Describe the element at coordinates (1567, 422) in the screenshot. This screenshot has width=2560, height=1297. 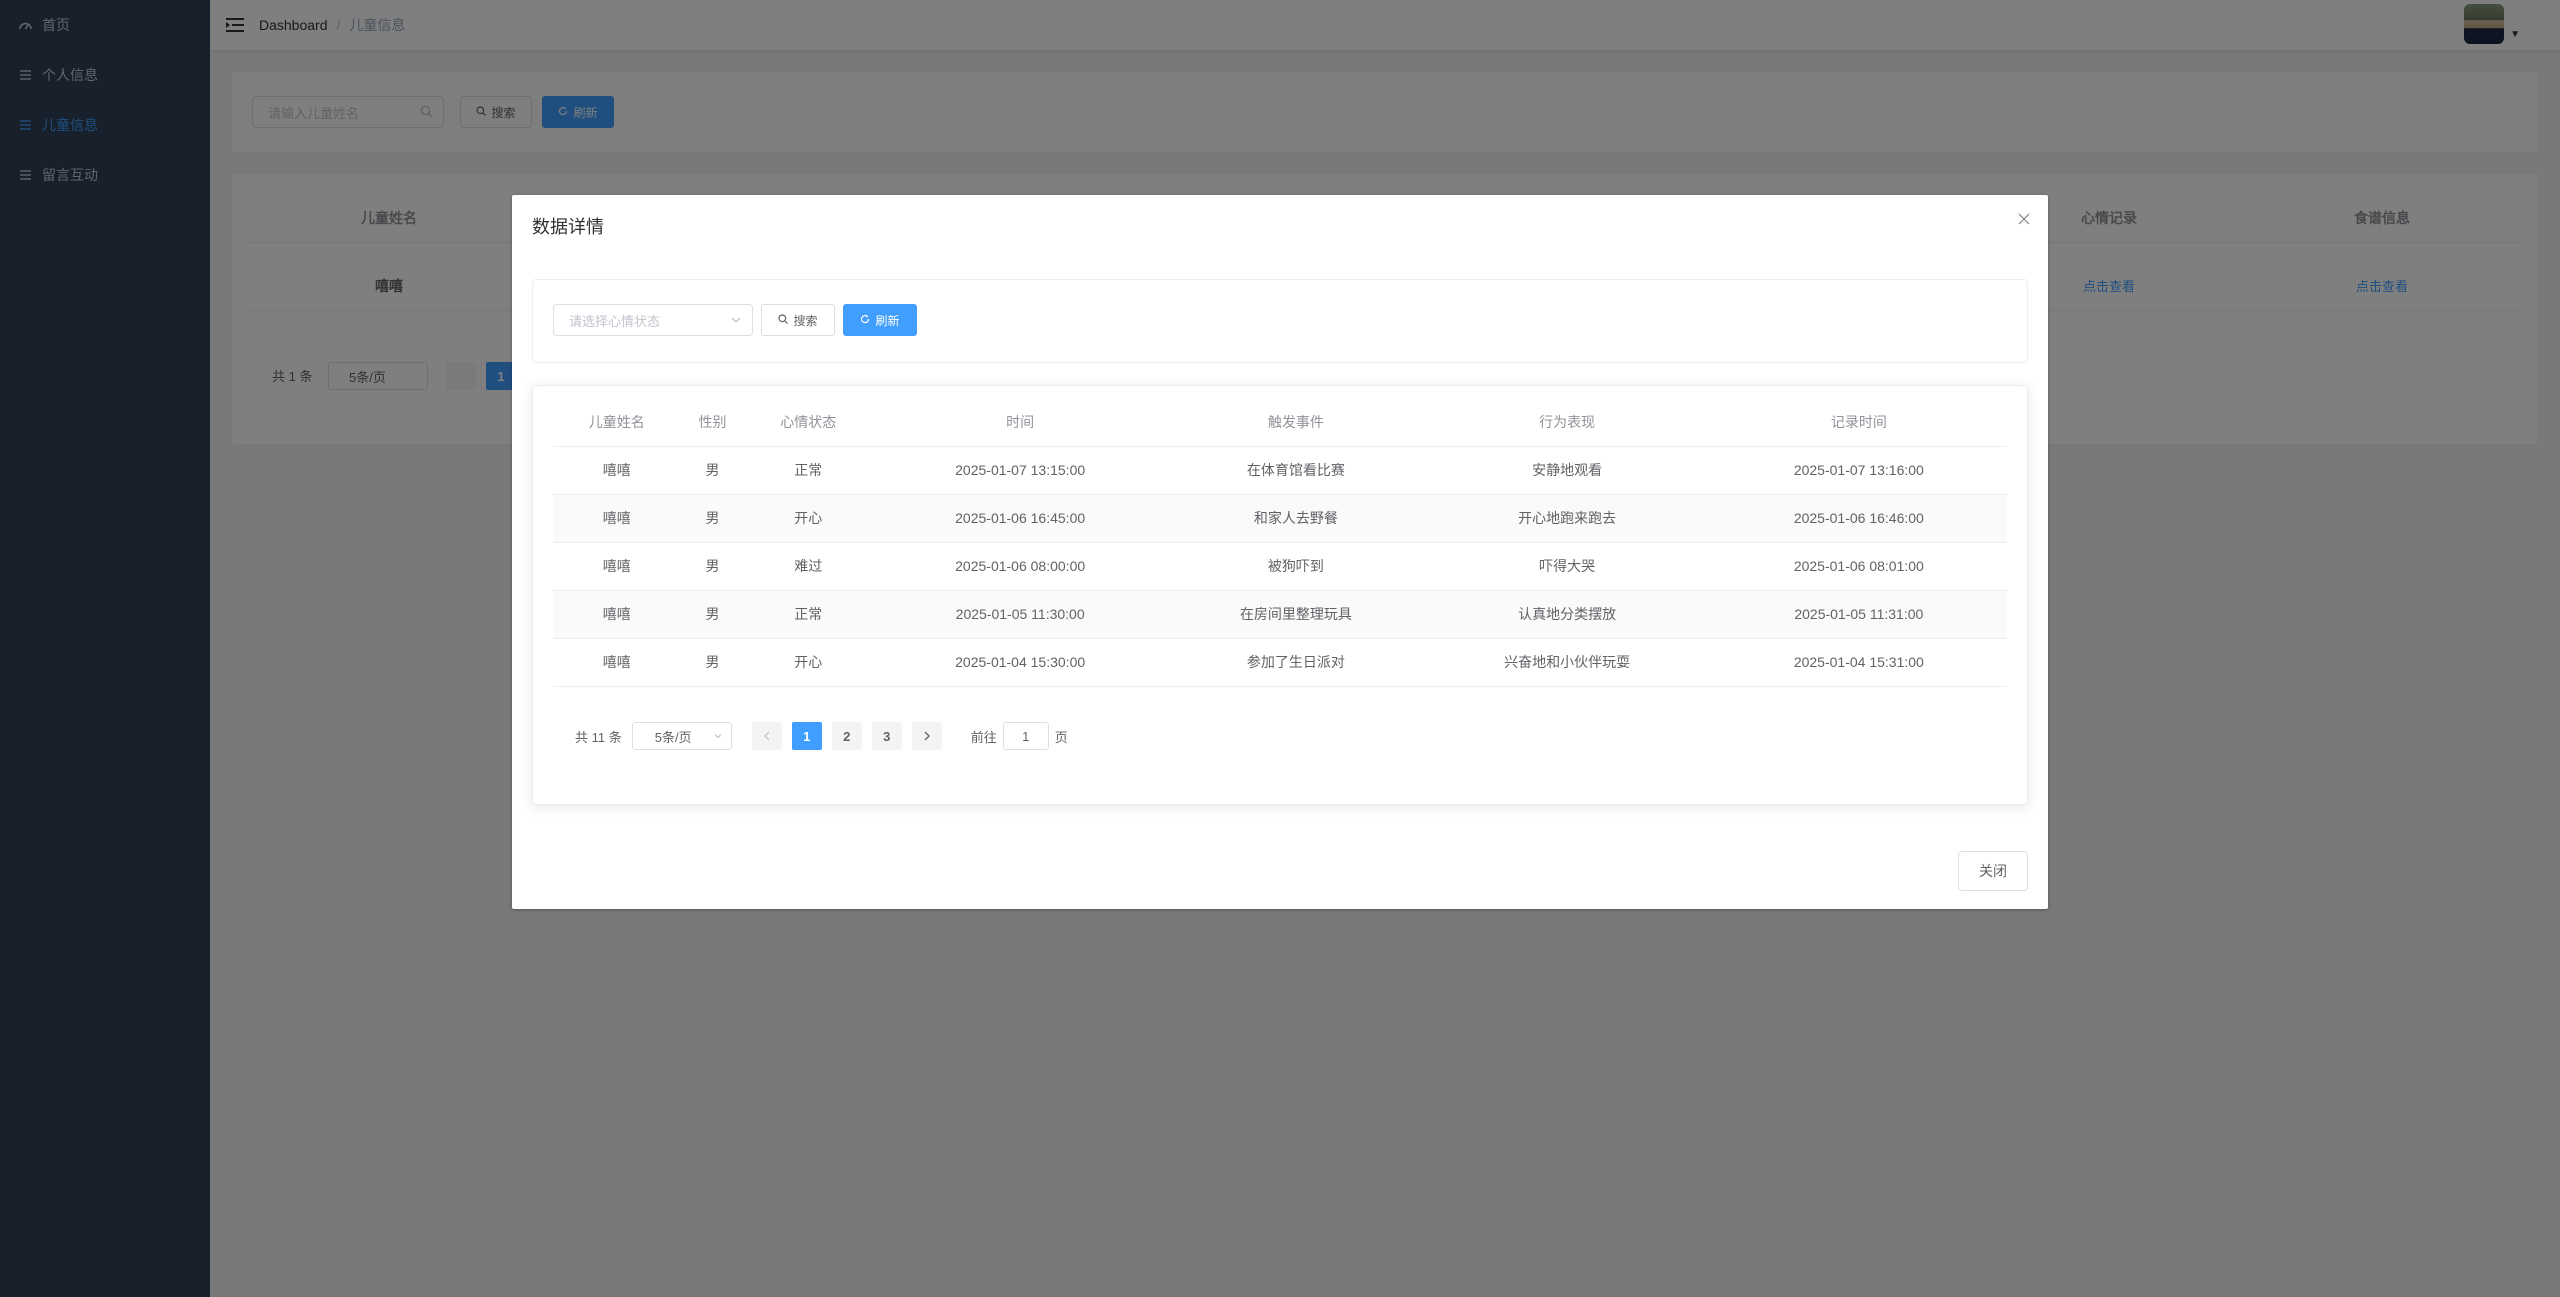
I see `column-header: 行为表现` at that location.